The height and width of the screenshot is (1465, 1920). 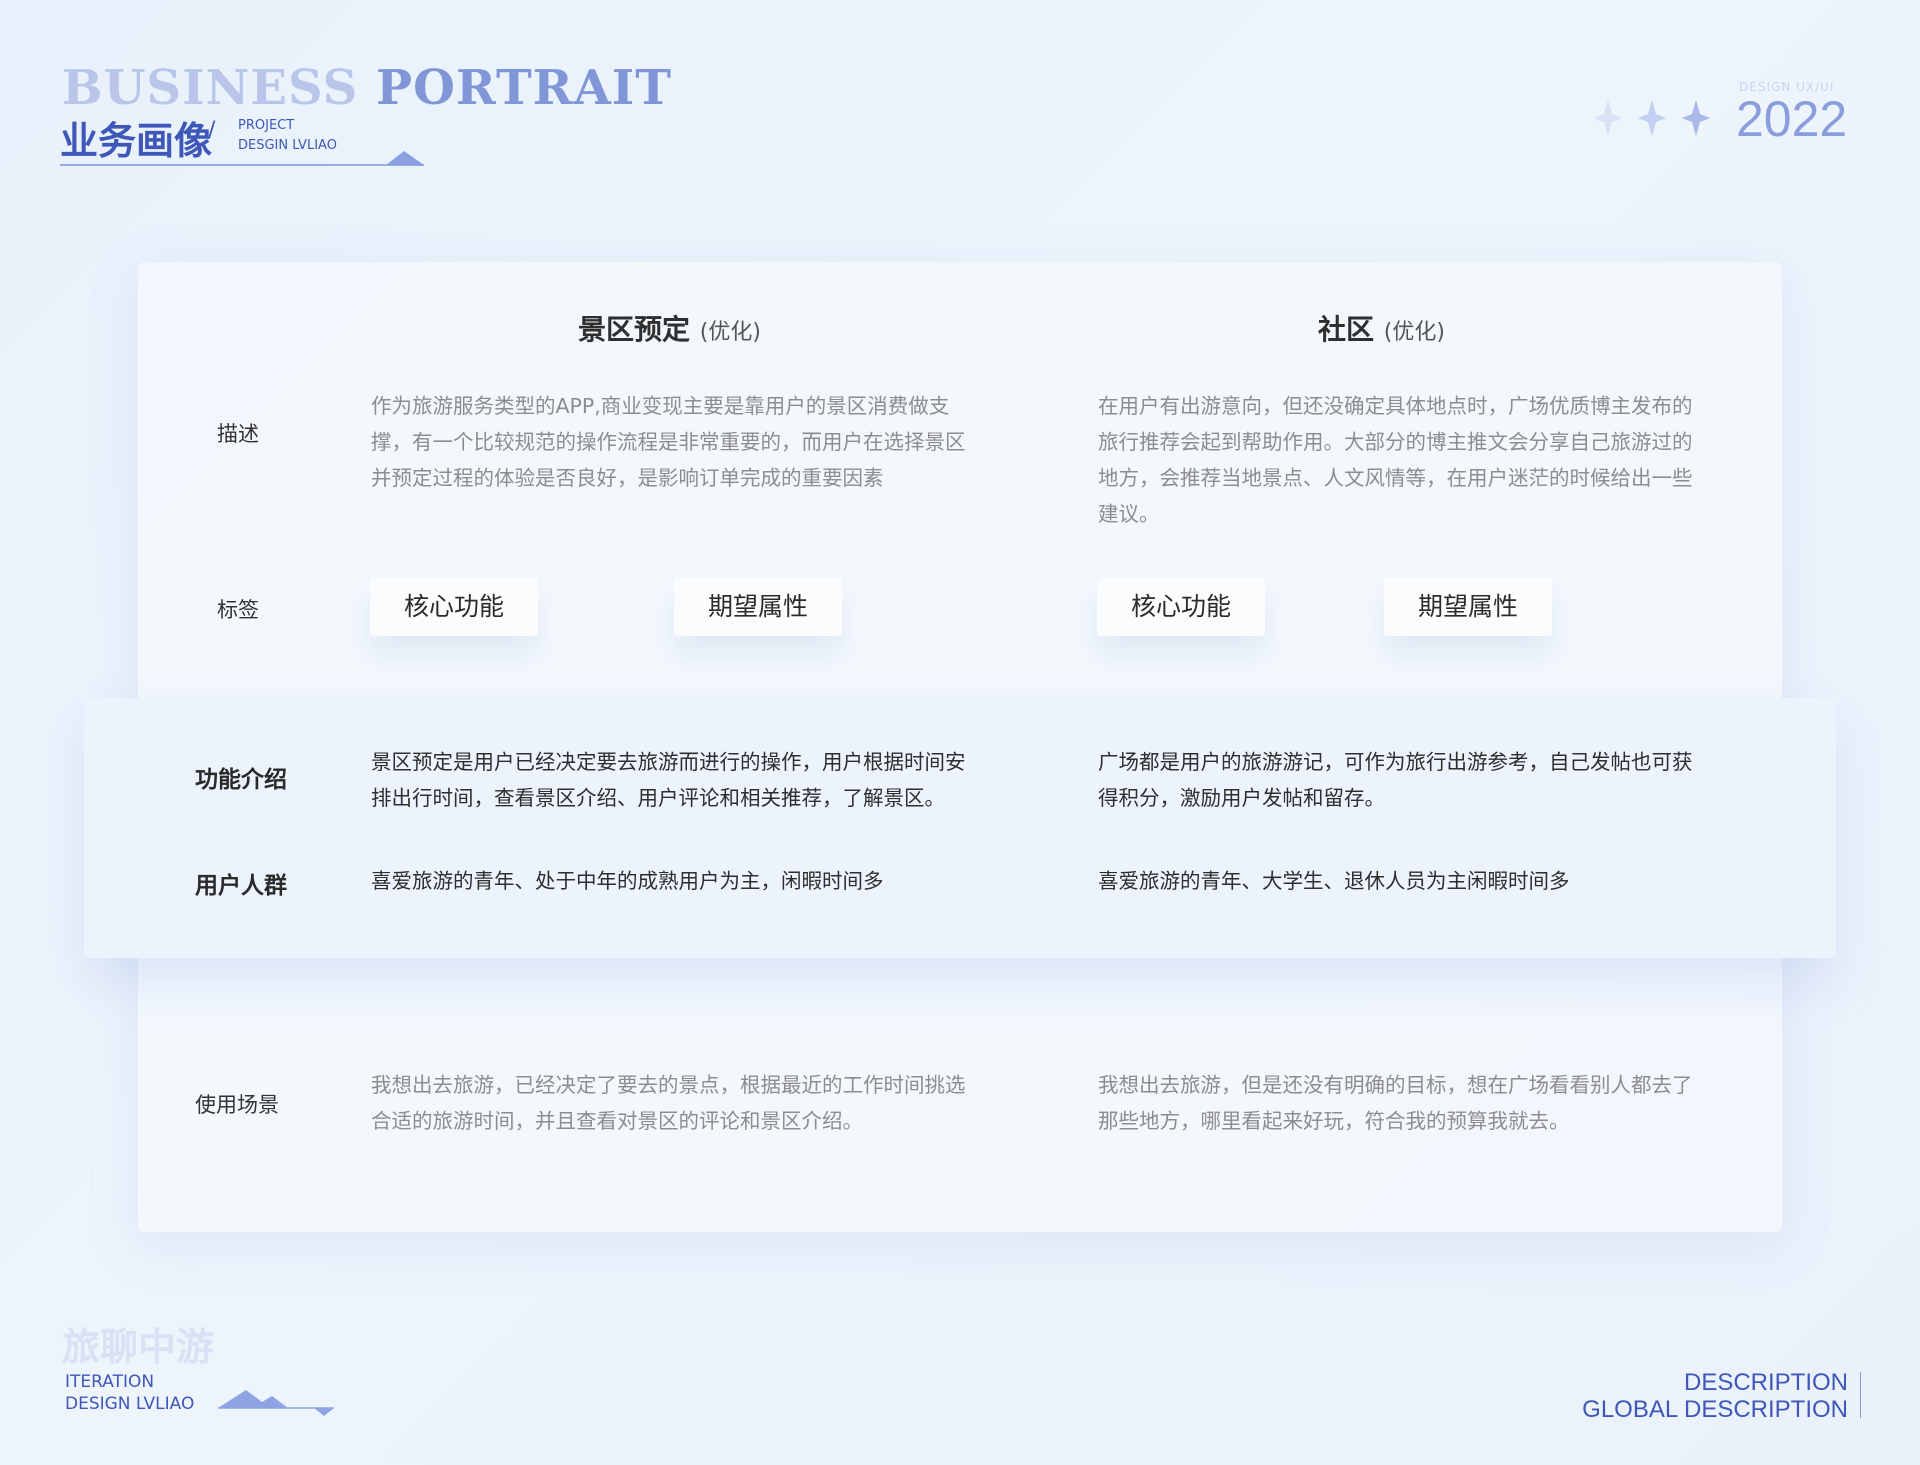 What do you see at coordinates (237, 1105) in the screenshot?
I see `row-label-scenario: 使用场景` at bounding box center [237, 1105].